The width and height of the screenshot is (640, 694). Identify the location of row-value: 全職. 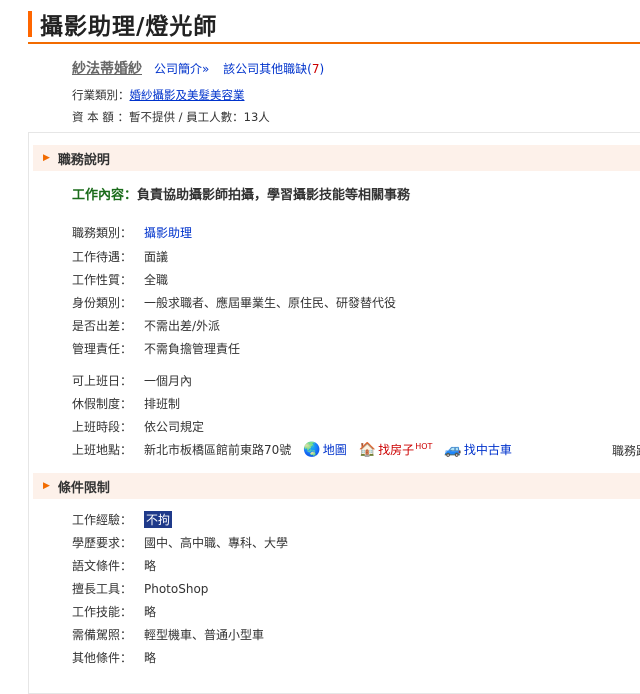
(156, 280).